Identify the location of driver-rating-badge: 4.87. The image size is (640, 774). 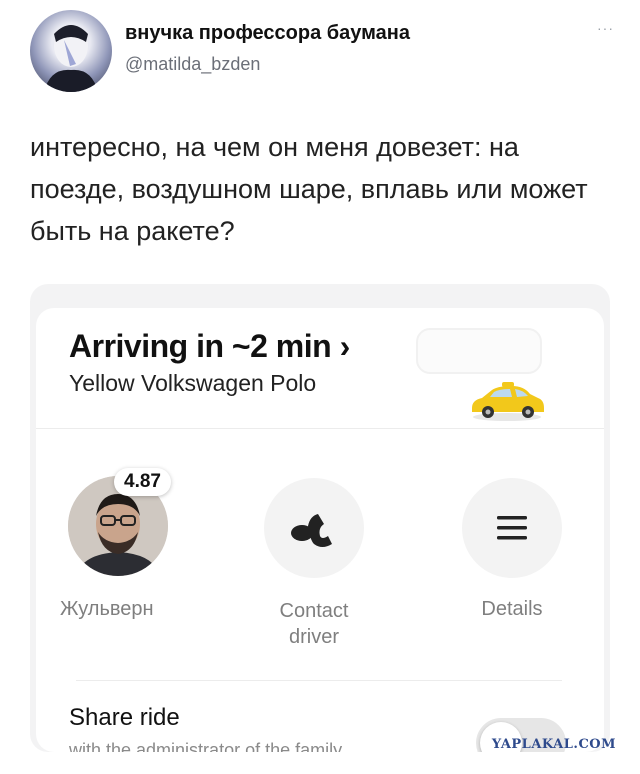
(142, 482).